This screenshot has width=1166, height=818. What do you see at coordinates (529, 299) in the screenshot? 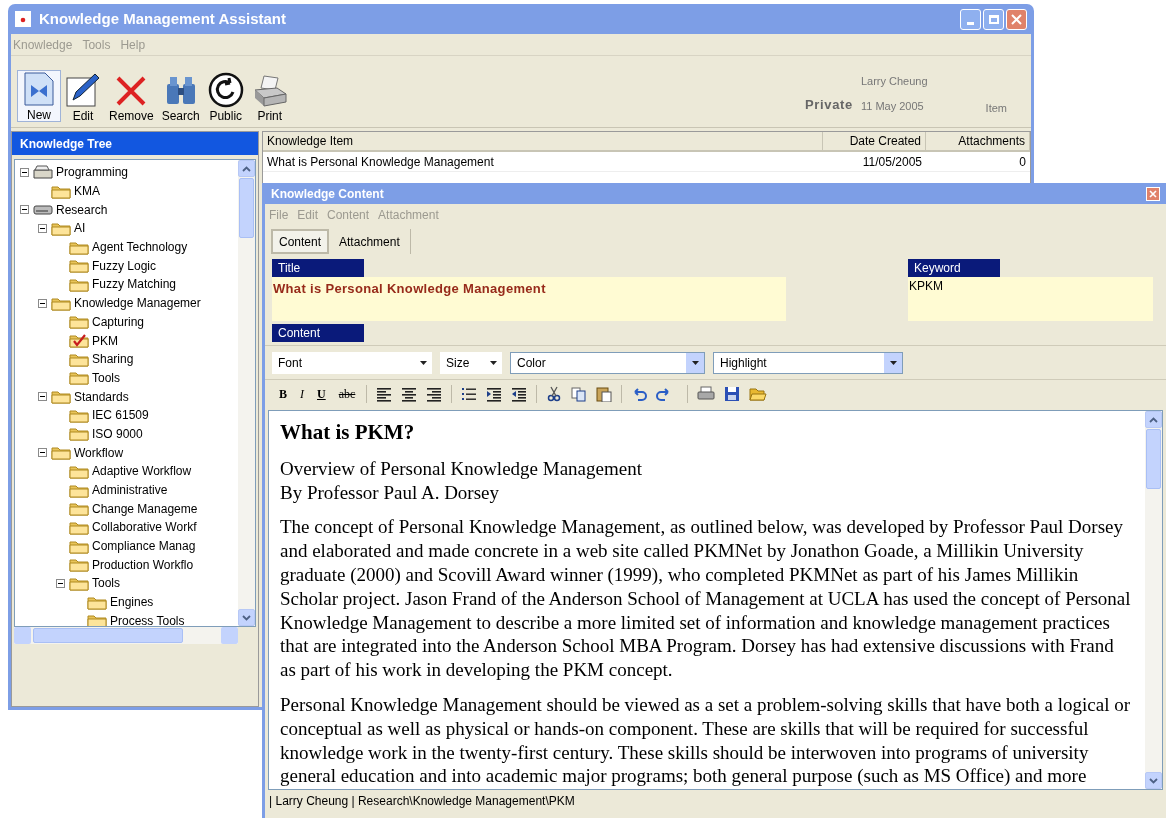
I see `title-field: What is Personal Knowledge Management` at bounding box center [529, 299].